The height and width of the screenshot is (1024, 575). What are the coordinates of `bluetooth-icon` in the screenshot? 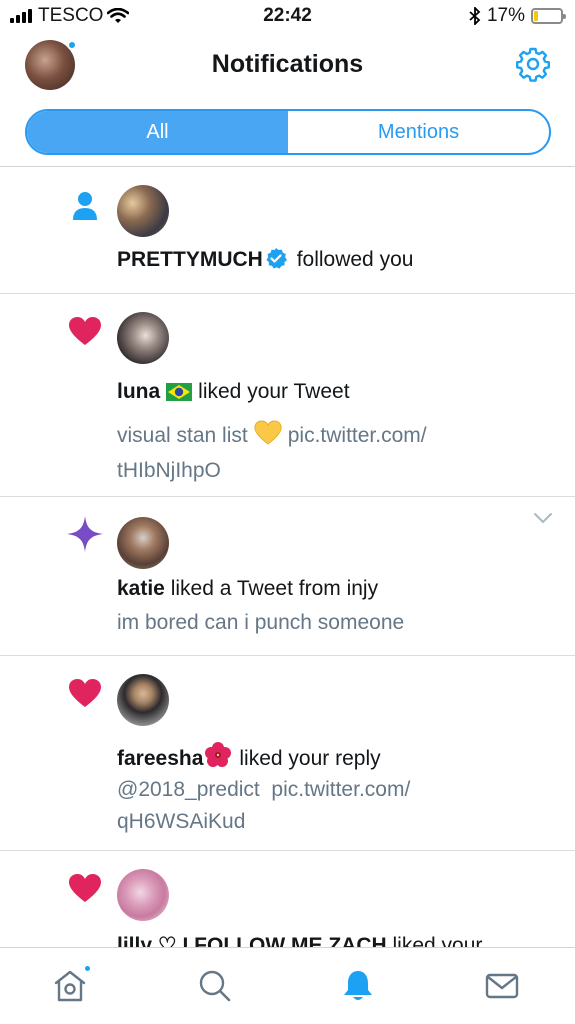 It's located at (475, 16).